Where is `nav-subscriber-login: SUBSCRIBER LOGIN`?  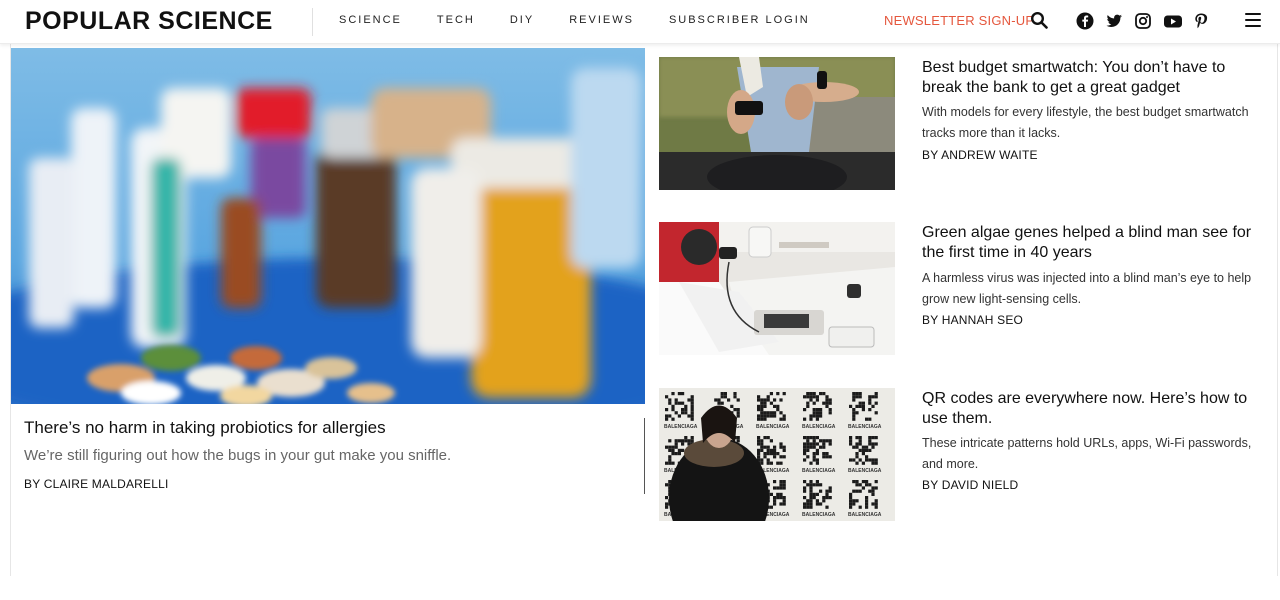 nav-subscriber-login: SUBSCRIBER LOGIN is located at coordinates (739, 20).